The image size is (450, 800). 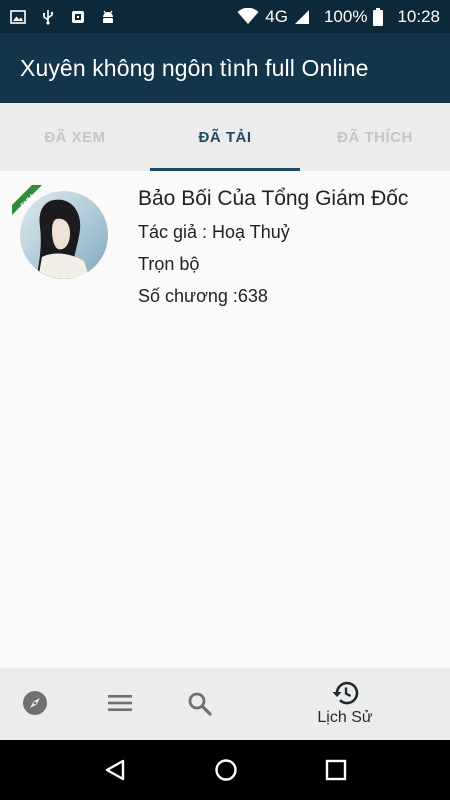 What do you see at coordinates (248, 16) in the screenshot?
I see `wifi-icon` at bounding box center [248, 16].